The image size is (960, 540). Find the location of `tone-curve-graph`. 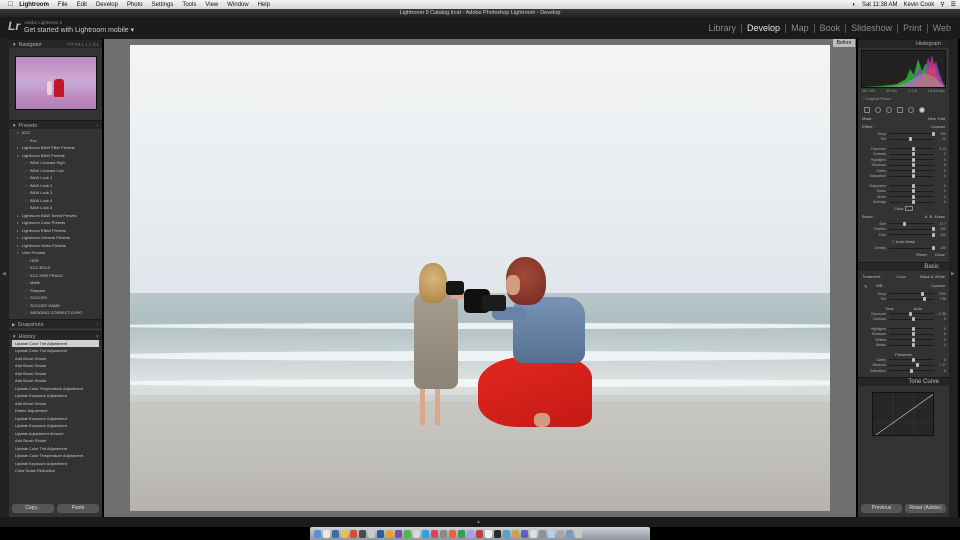

tone-curve-graph is located at coordinates (903, 413).